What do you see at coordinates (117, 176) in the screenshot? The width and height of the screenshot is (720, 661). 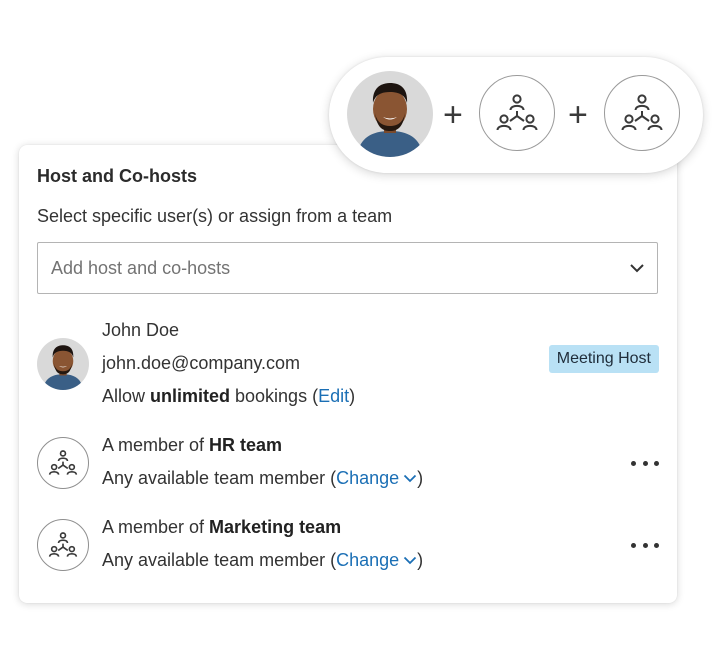 I see `card-title: Host and Co-hosts` at bounding box center [117, 176].